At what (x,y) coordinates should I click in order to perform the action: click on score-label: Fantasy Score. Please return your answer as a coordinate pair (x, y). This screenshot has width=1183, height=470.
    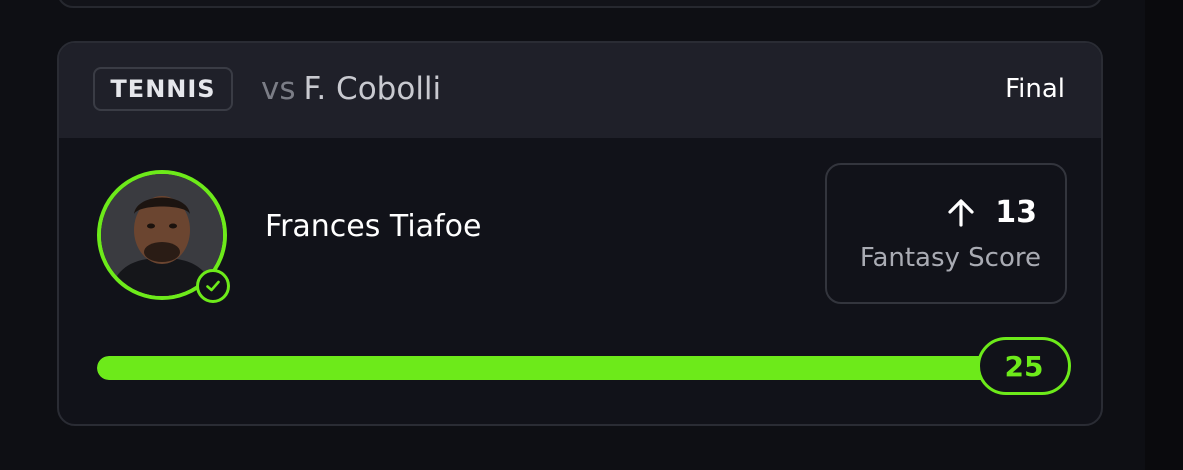
    Looking at the image, I should click on (950, 258).